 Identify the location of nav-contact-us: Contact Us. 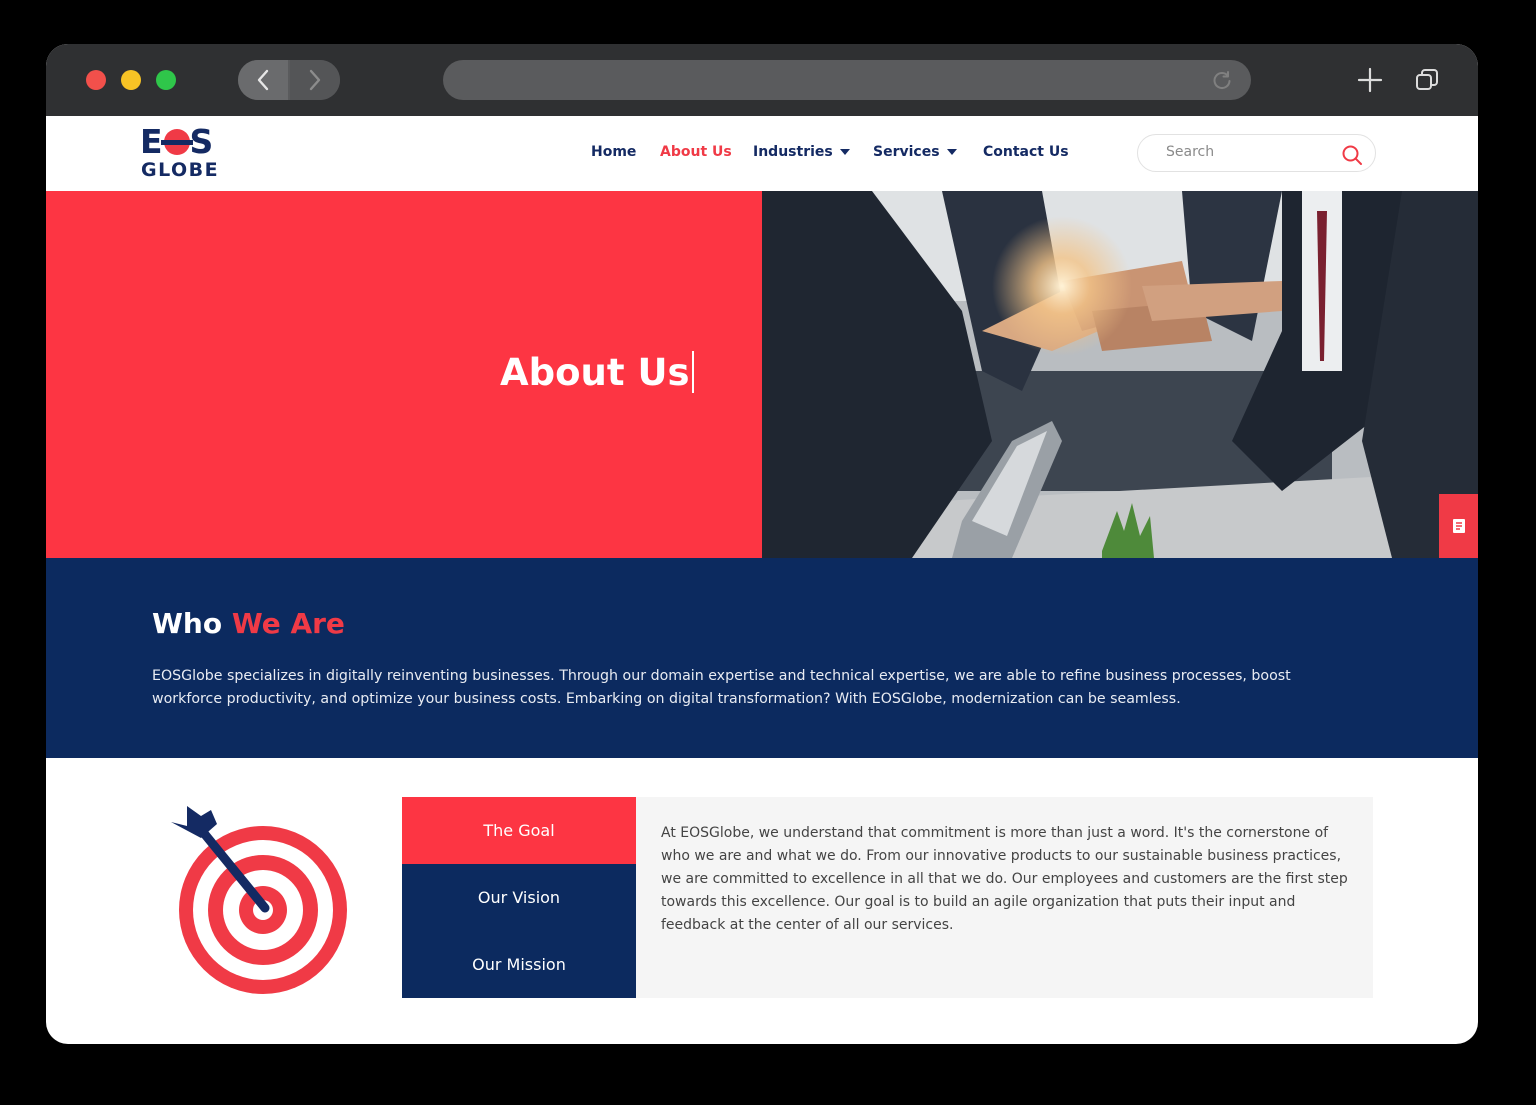
(1026, 152).